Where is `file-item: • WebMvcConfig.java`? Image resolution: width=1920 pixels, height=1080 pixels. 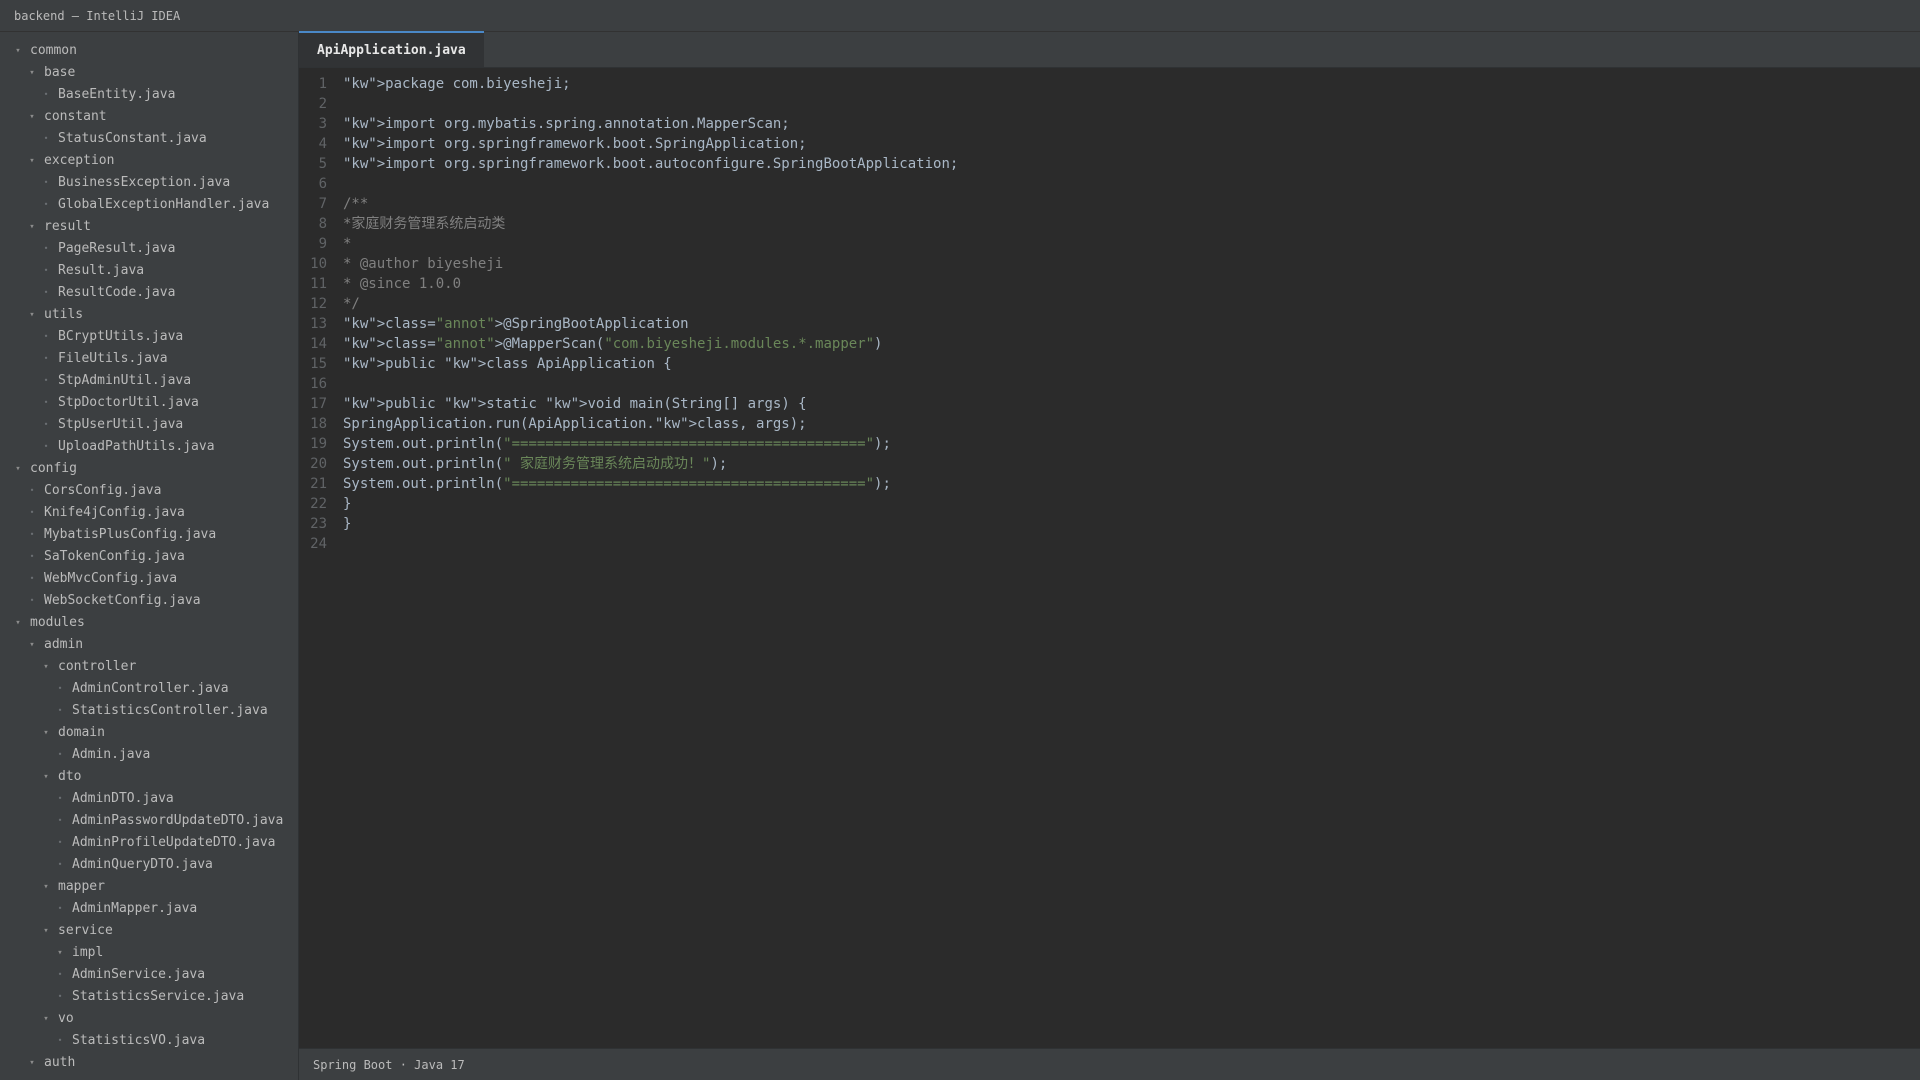
file-item: • WebMvcConfig.java is located at coordinates (149, 579).